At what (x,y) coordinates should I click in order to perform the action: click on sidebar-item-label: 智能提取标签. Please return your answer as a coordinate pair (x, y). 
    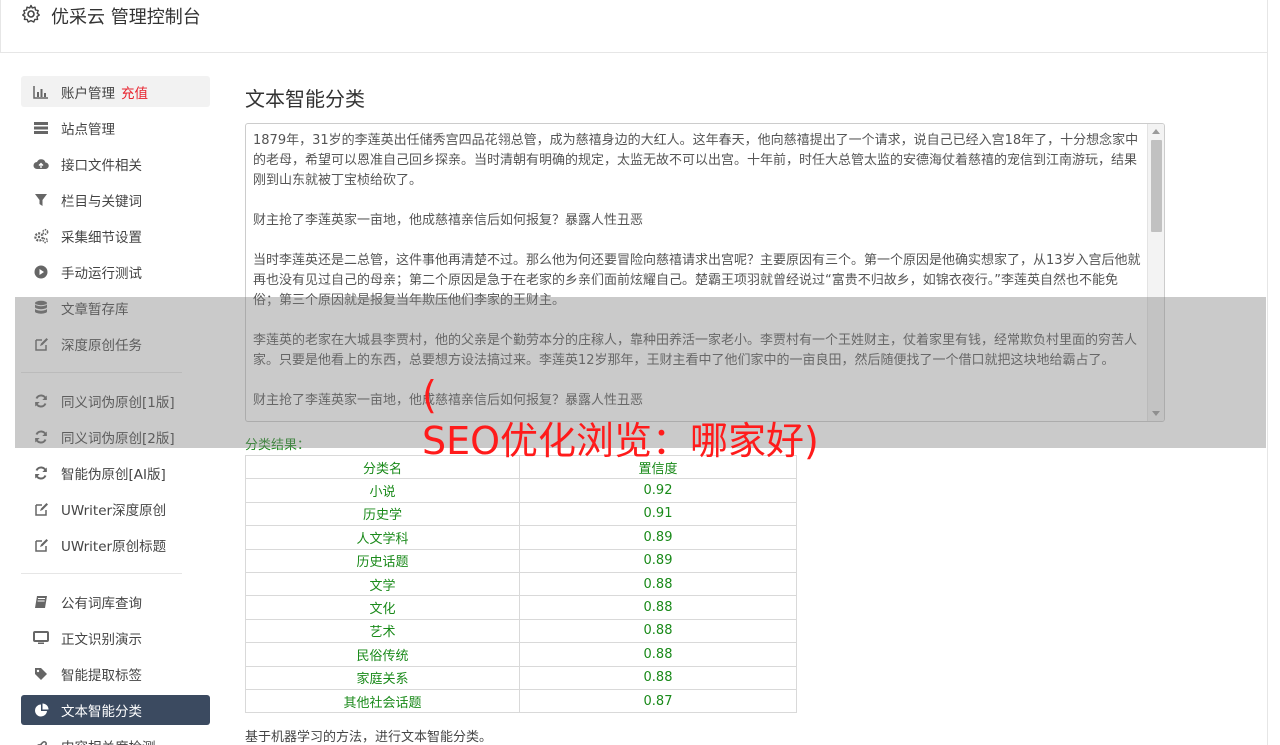
    Looking at the image, I should click on (101, 676).